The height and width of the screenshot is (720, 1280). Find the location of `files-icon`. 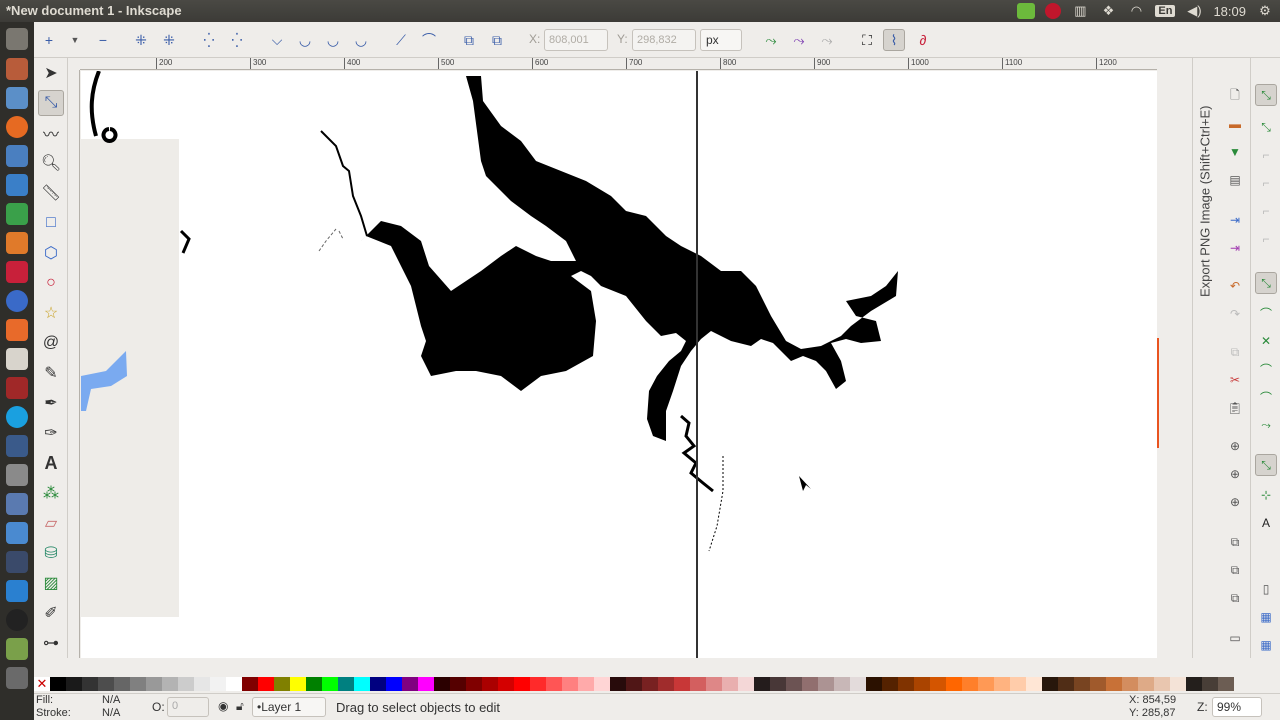

files-icon is located at coordinates (17, 69).